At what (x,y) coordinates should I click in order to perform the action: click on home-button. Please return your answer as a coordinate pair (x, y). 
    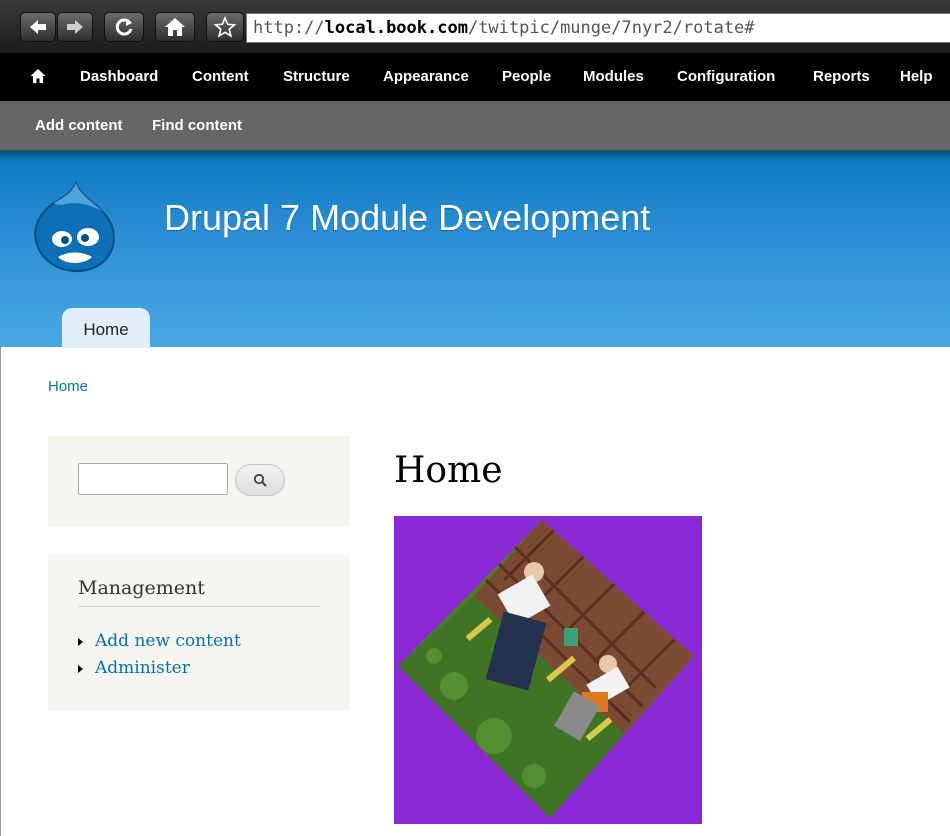
    Looking at the image, I should click on (175, 27).